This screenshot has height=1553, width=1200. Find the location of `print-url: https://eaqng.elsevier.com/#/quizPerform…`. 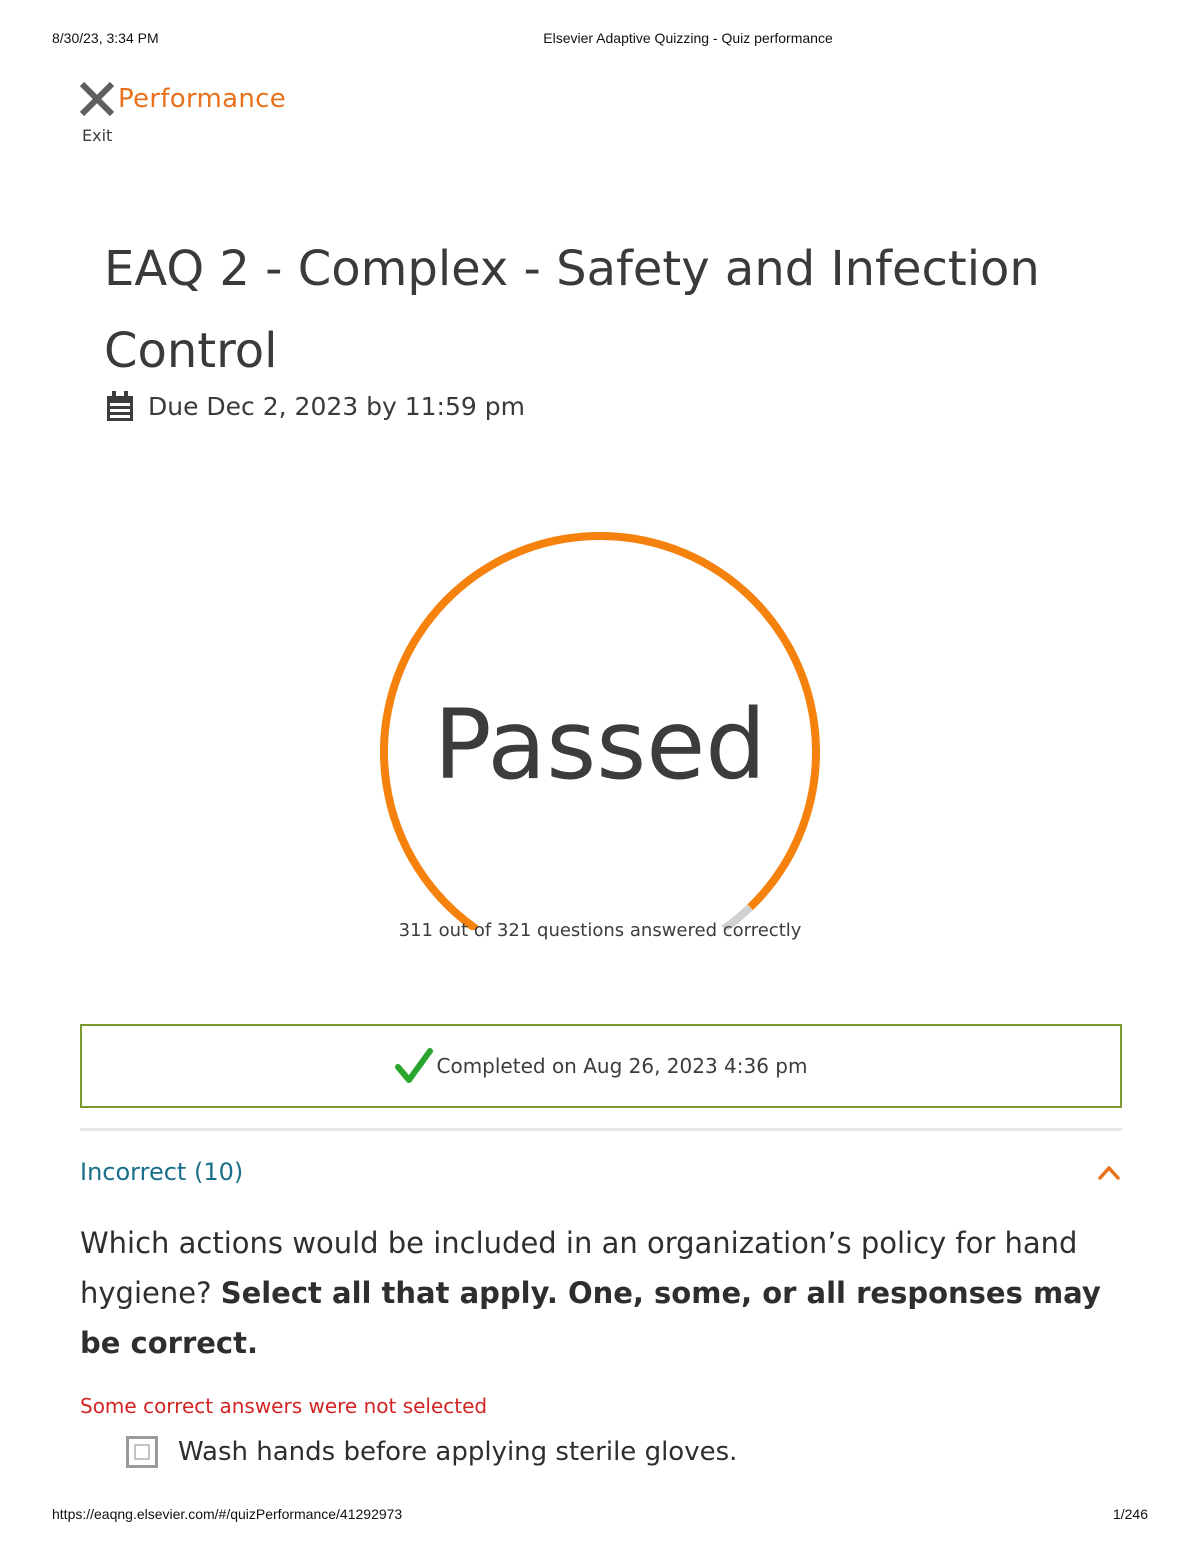

print-url: https://eaqng.elsevier.com/#/quizPerform… is located at coordinates (227, 1514).